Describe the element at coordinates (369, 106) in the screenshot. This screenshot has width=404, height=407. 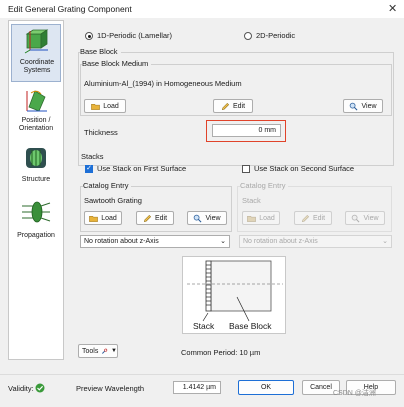
I see `medium-view-label: View` at that location.